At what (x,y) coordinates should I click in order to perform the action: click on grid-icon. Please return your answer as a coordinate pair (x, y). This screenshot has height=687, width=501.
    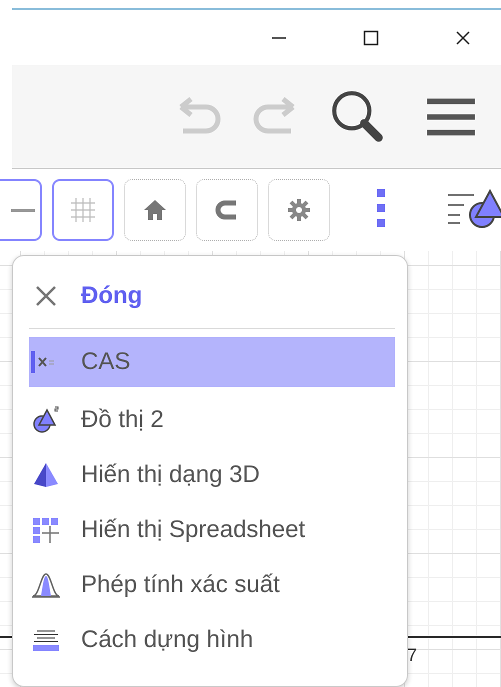
    Looking at the image, I should click on (83, 210).